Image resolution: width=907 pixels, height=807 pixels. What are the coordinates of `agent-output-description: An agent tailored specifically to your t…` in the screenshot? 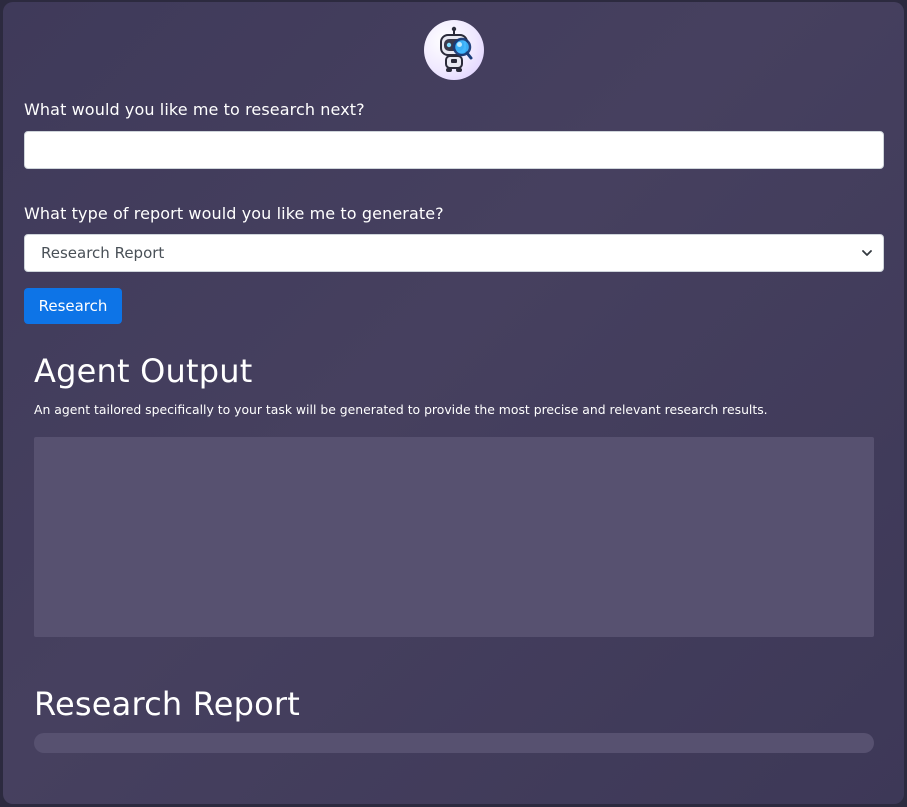 It's located at (401, 409).